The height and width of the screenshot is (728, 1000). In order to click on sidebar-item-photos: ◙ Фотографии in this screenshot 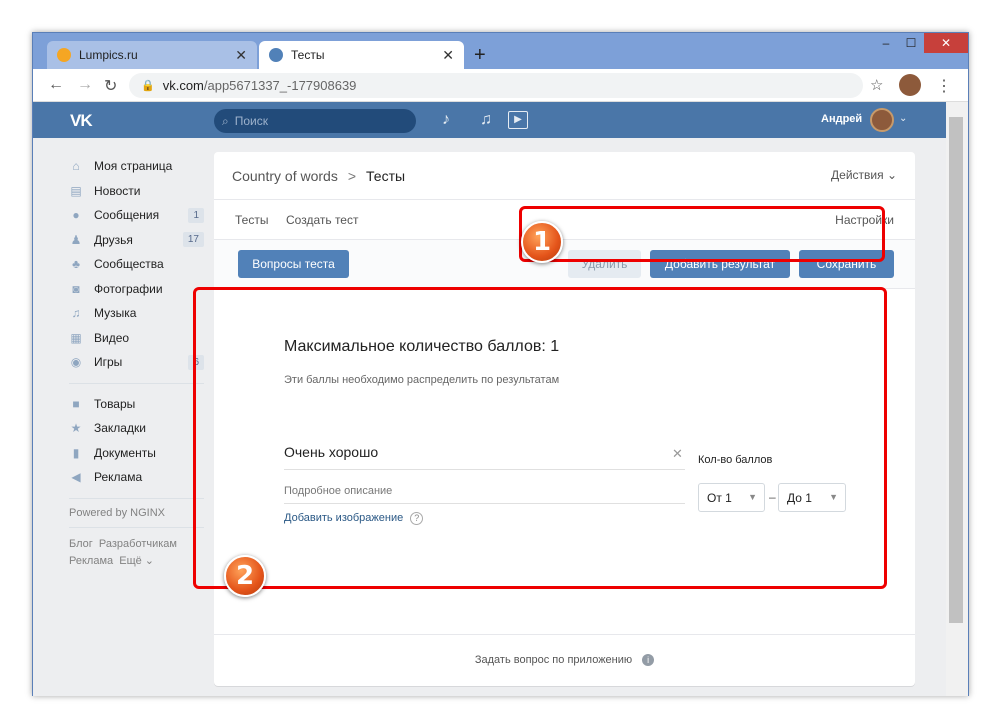, I will do `click(136, 289)`.